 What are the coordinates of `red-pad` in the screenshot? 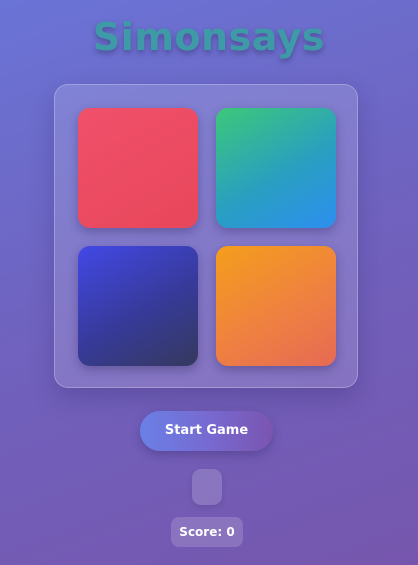 It's located at (138, 168).